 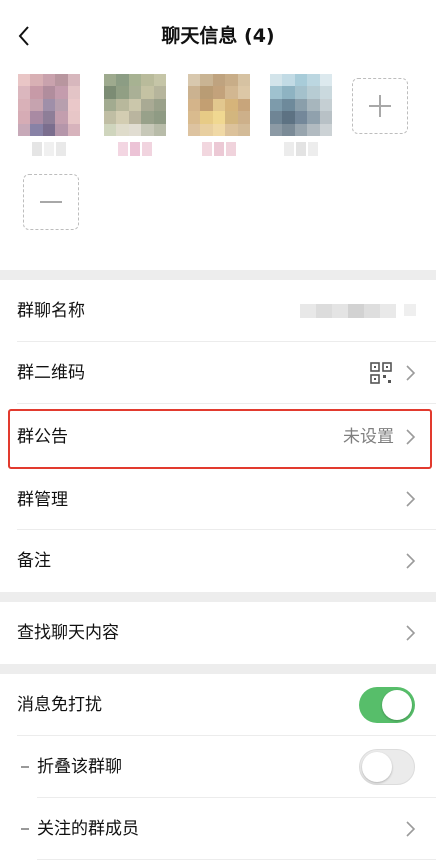 I want to click on search-history-row: 查找聊天内容, so click(x=218, y=633).